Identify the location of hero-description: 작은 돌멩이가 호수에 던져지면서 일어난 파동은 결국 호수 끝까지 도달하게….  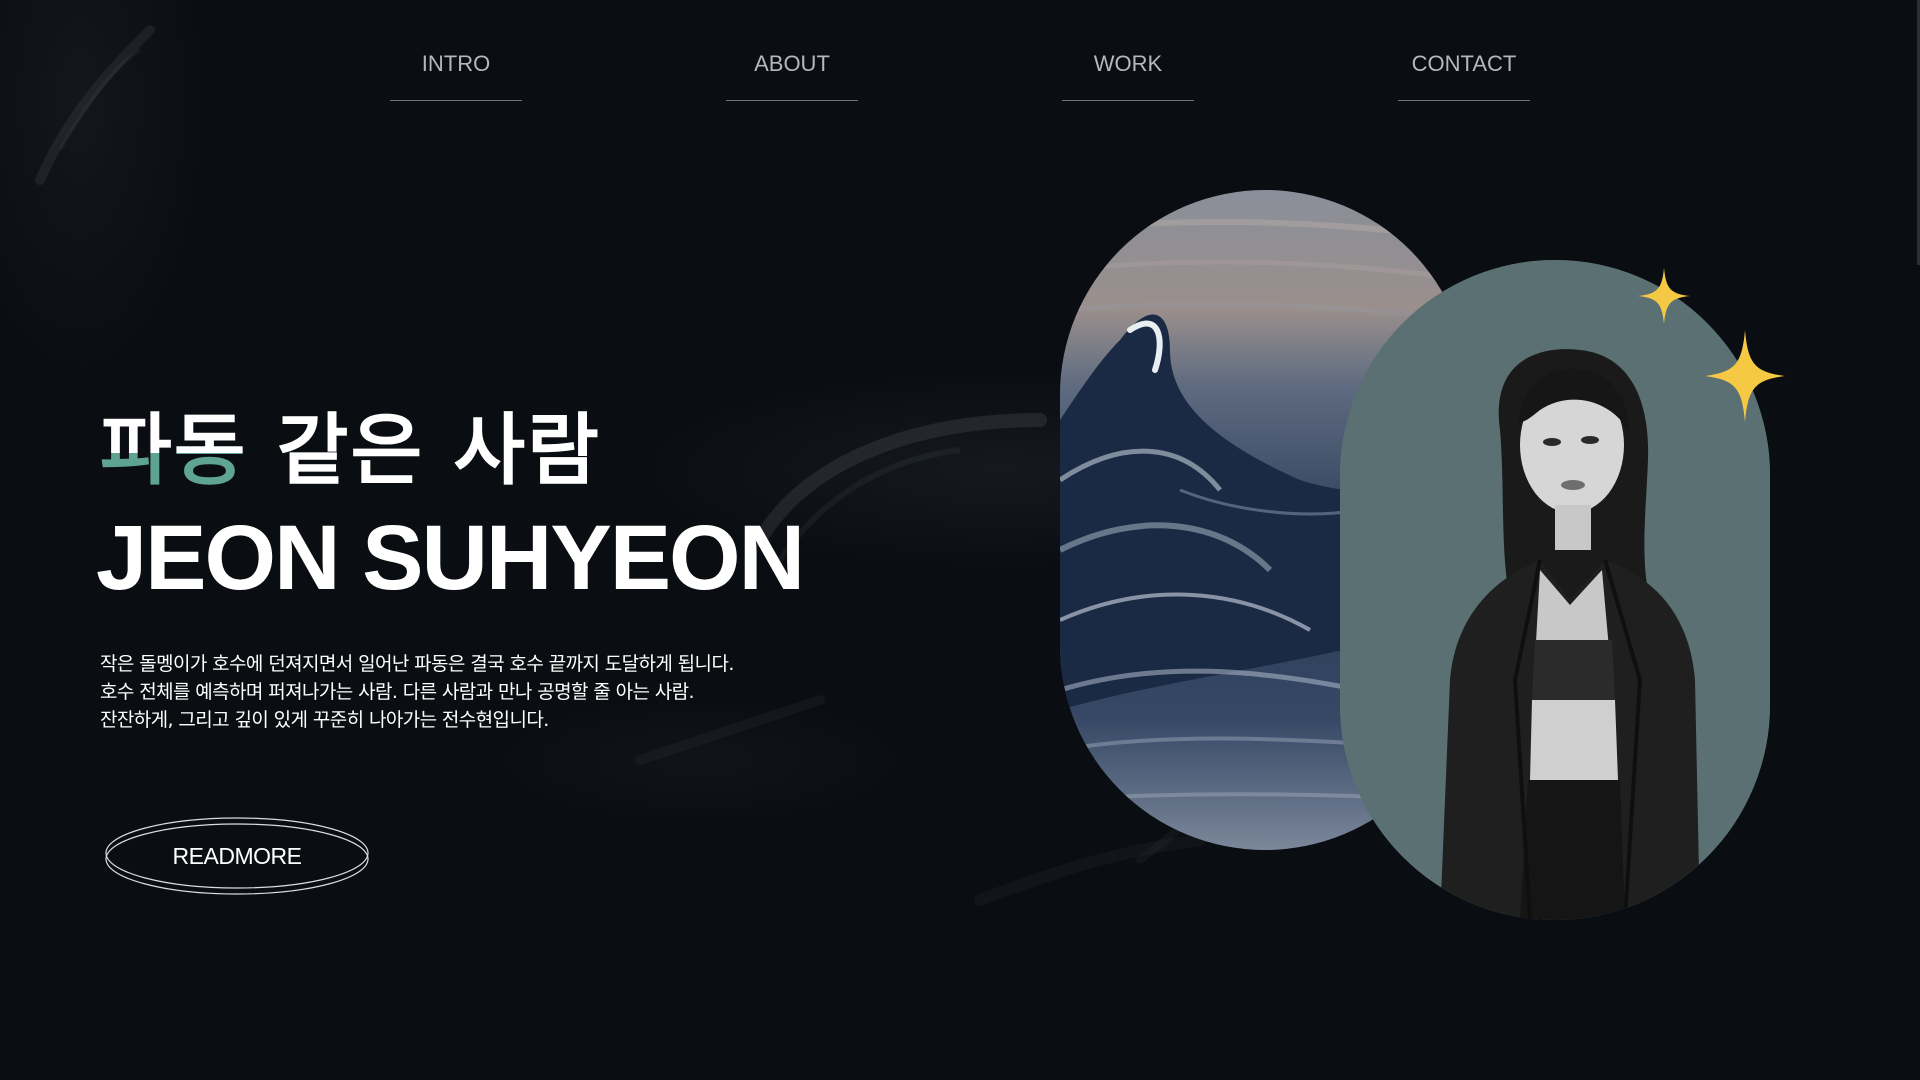
(460, 692).